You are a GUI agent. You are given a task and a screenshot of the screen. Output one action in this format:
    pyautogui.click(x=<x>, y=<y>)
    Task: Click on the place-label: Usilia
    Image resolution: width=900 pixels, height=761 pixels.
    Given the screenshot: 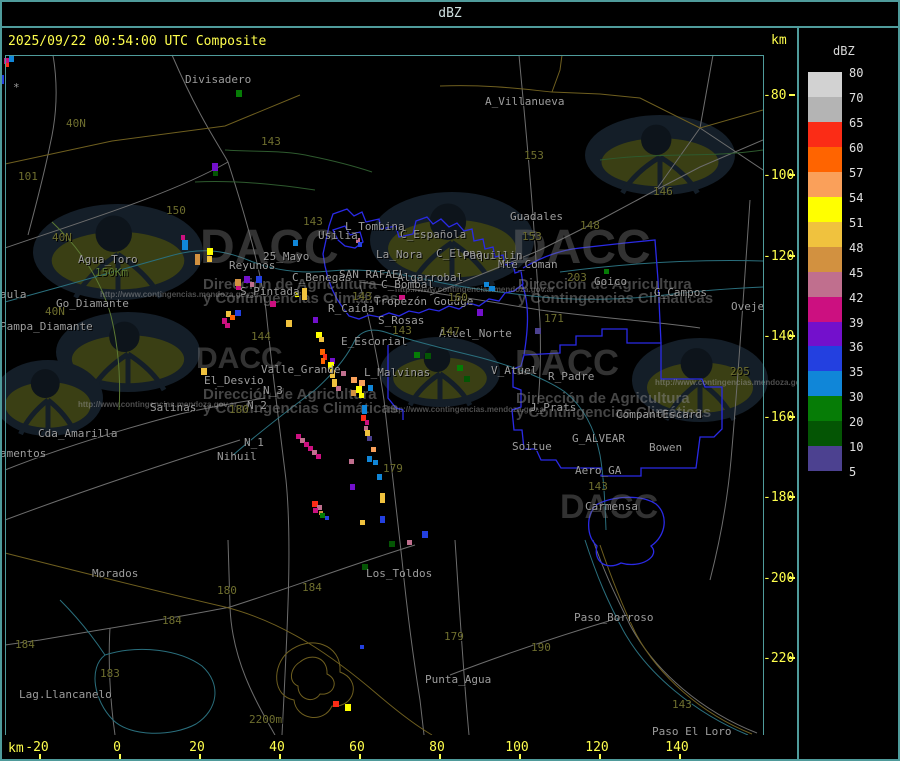 What is the action you would take?
    pyautogui.click(x=338, y=235)
    